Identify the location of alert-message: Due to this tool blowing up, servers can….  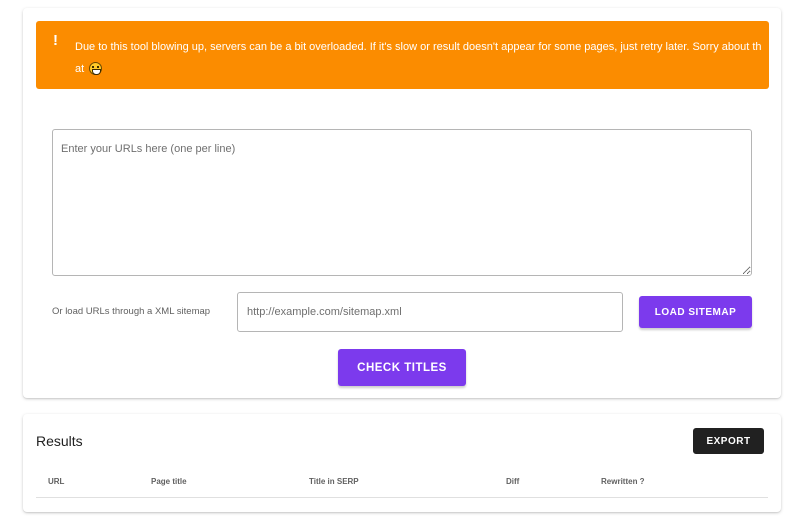
(418, 58).